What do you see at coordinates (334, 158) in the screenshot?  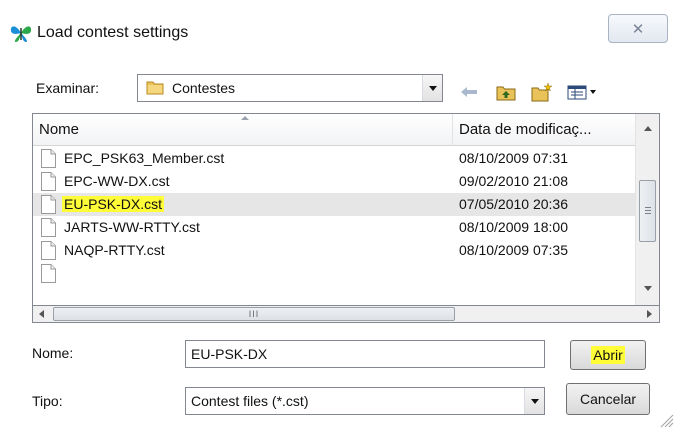 I see `list-item: EPC_PSK63_Member.cst 08/10/2009 07:31` at bounding box center [334, 158].